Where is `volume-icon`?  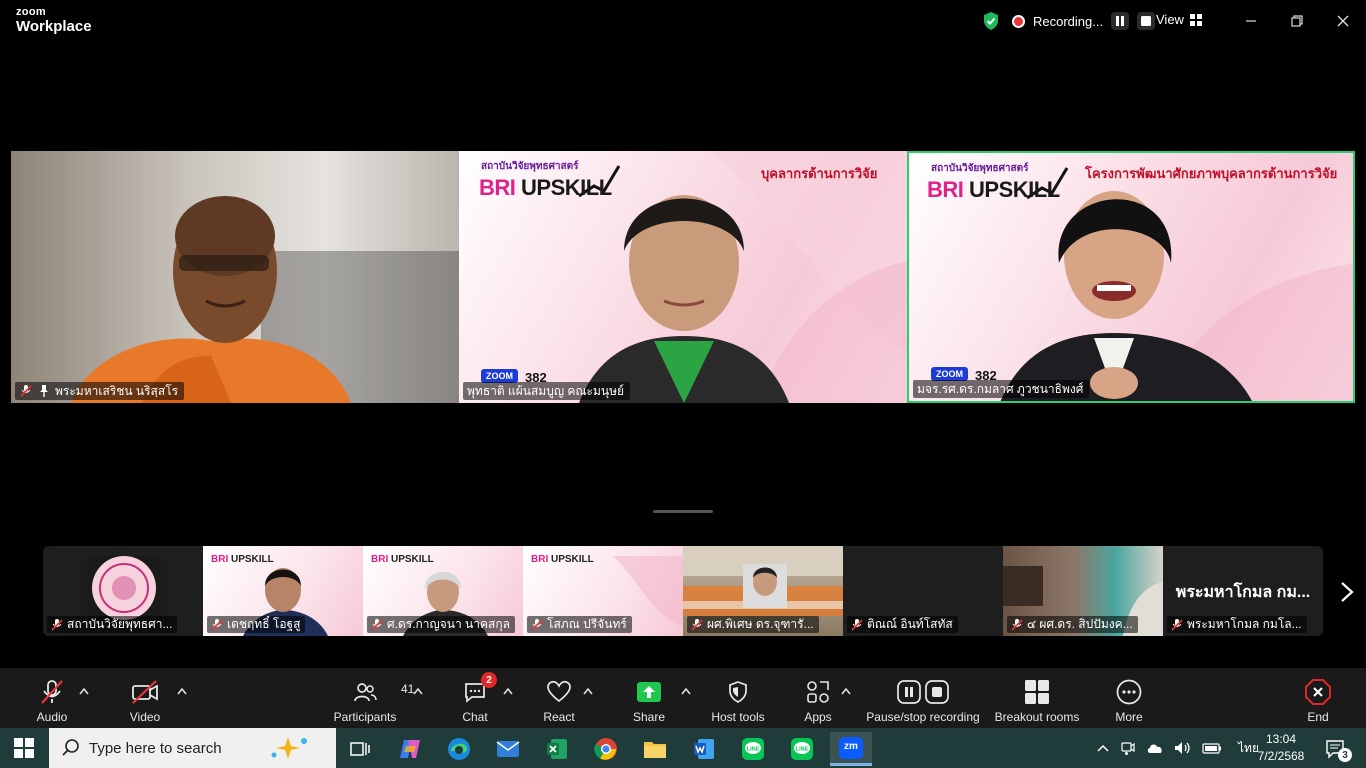
volume-icon is located at coordinates (1183, 748).